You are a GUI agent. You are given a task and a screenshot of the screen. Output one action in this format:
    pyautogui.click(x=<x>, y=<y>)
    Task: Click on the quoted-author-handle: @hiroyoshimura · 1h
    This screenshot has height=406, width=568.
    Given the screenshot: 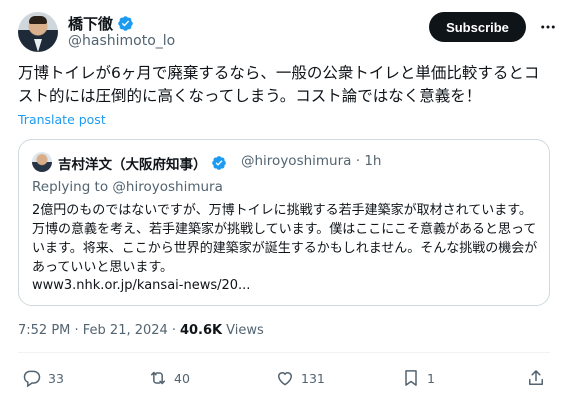 What is the action you would take?
    pyautogui.click(x=311, y=161)
    